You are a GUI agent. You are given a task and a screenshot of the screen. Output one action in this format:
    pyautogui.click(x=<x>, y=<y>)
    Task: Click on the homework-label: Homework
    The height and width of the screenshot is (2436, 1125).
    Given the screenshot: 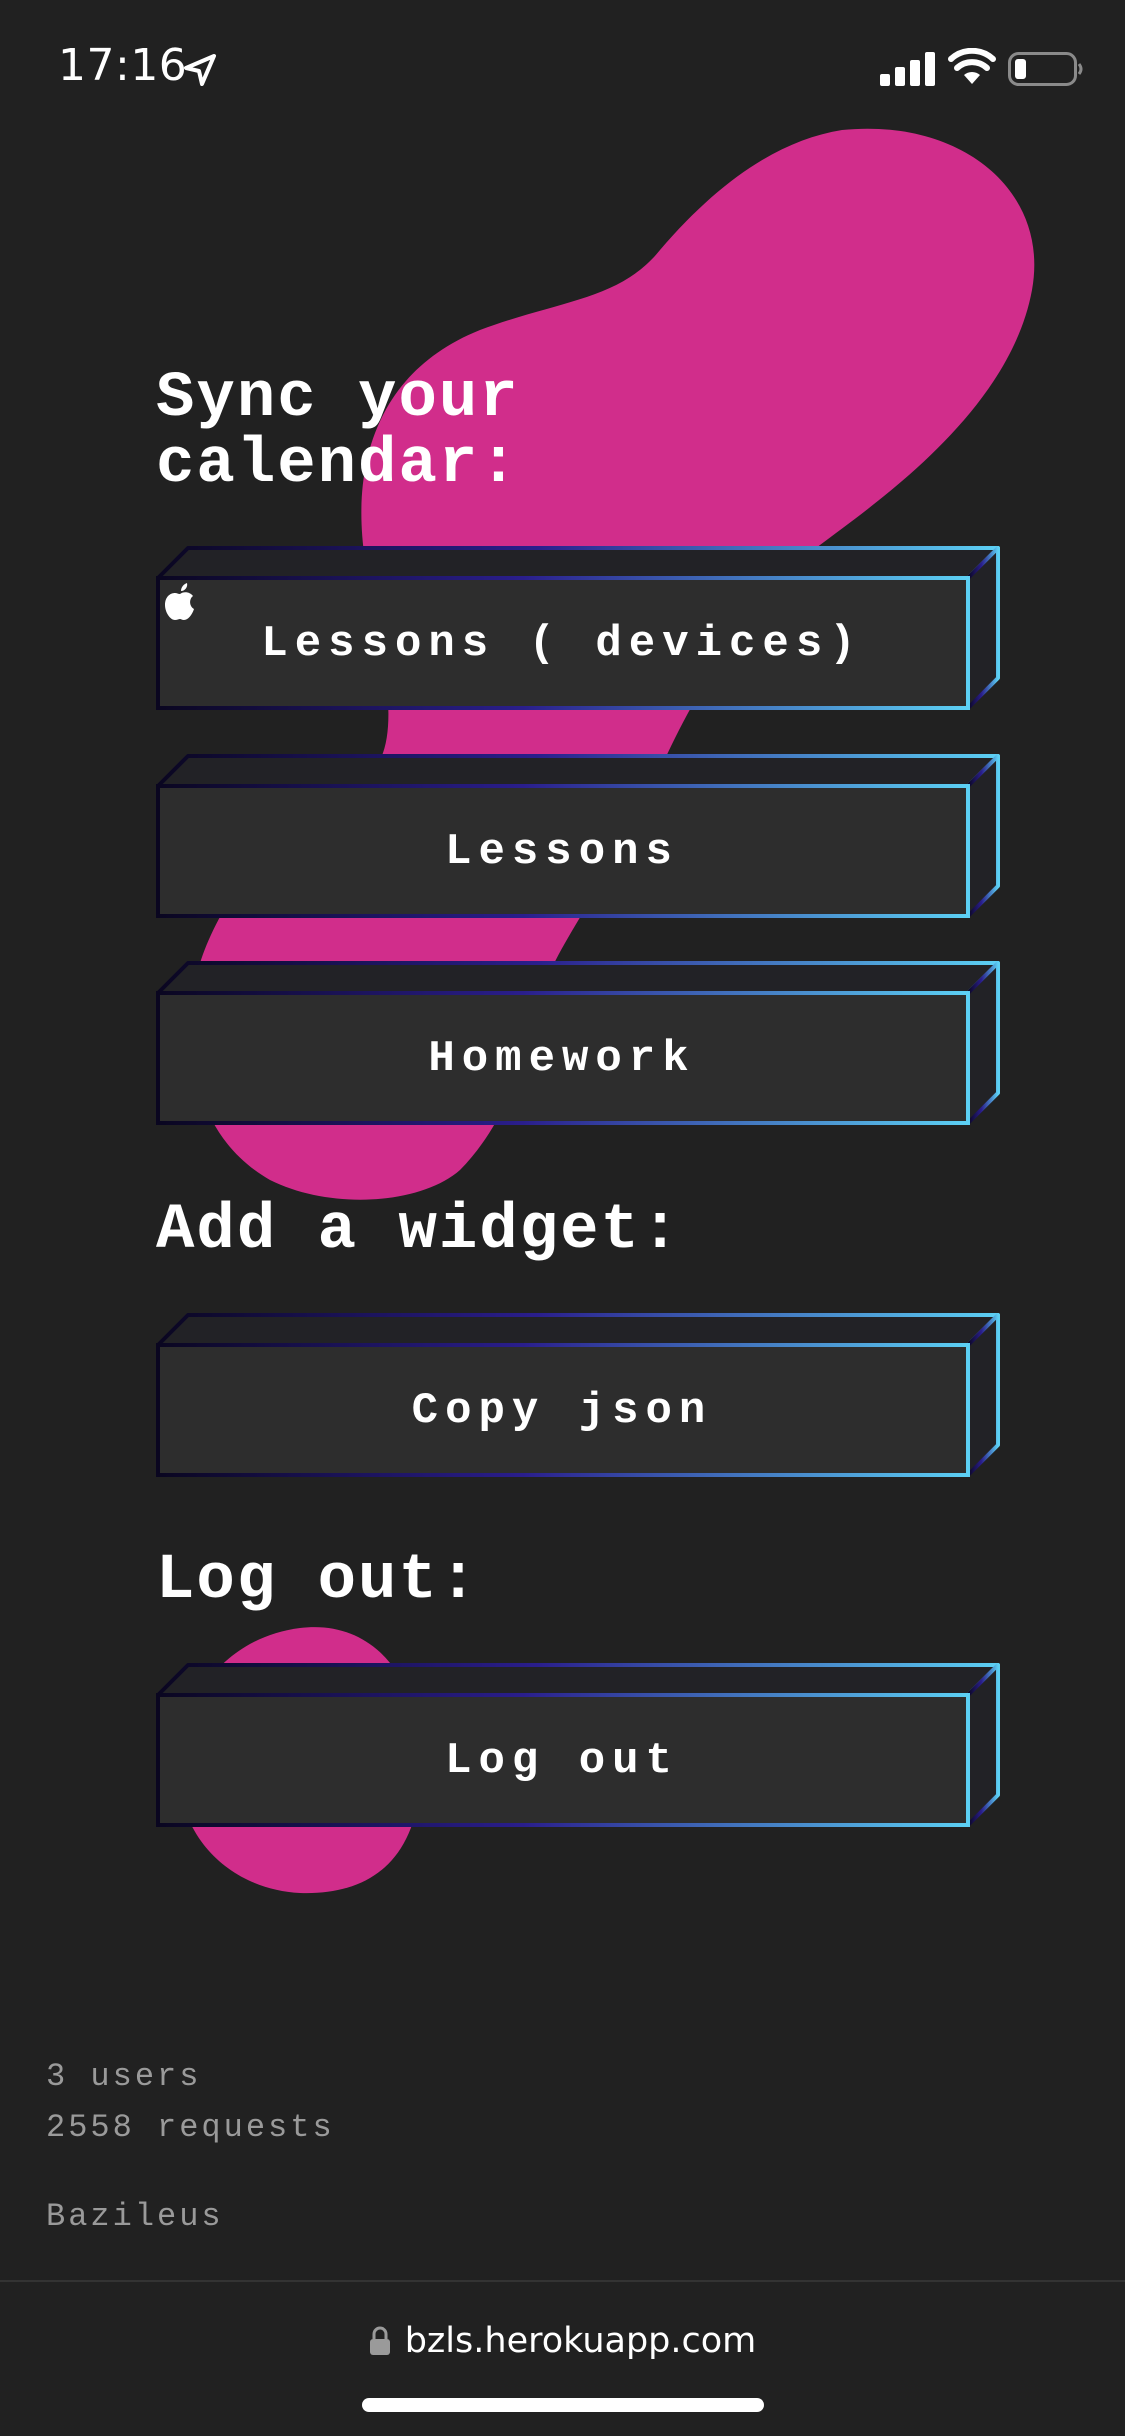 What is the action you would take?
    pyautogui.click(x=562, y=1059)
    